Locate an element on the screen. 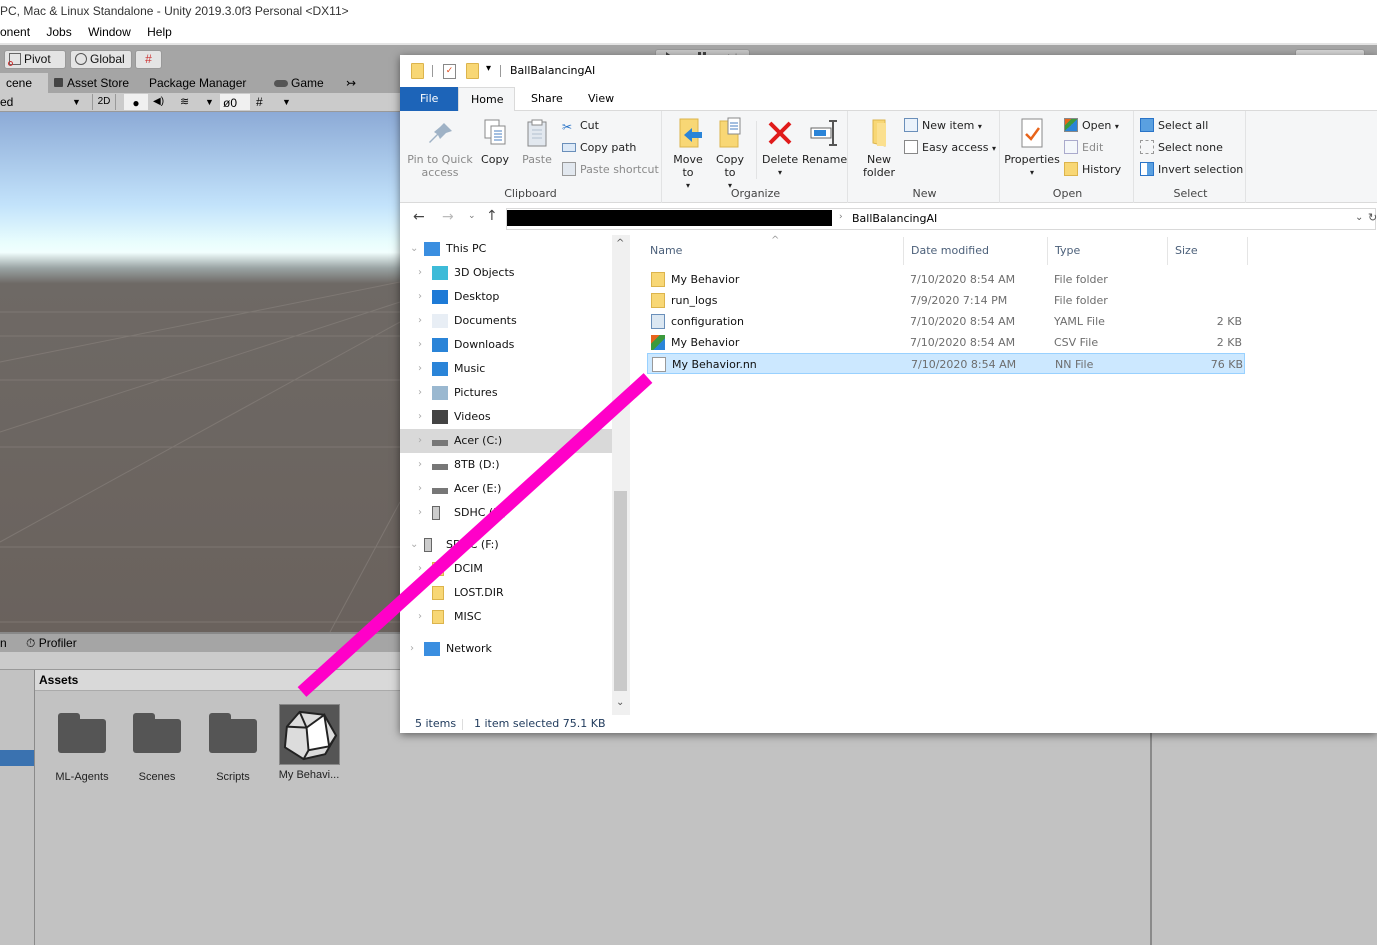 The image size is (1377, 945). nav-item: ⌄ SDHC (F:) is located at coordinates (506, 545).